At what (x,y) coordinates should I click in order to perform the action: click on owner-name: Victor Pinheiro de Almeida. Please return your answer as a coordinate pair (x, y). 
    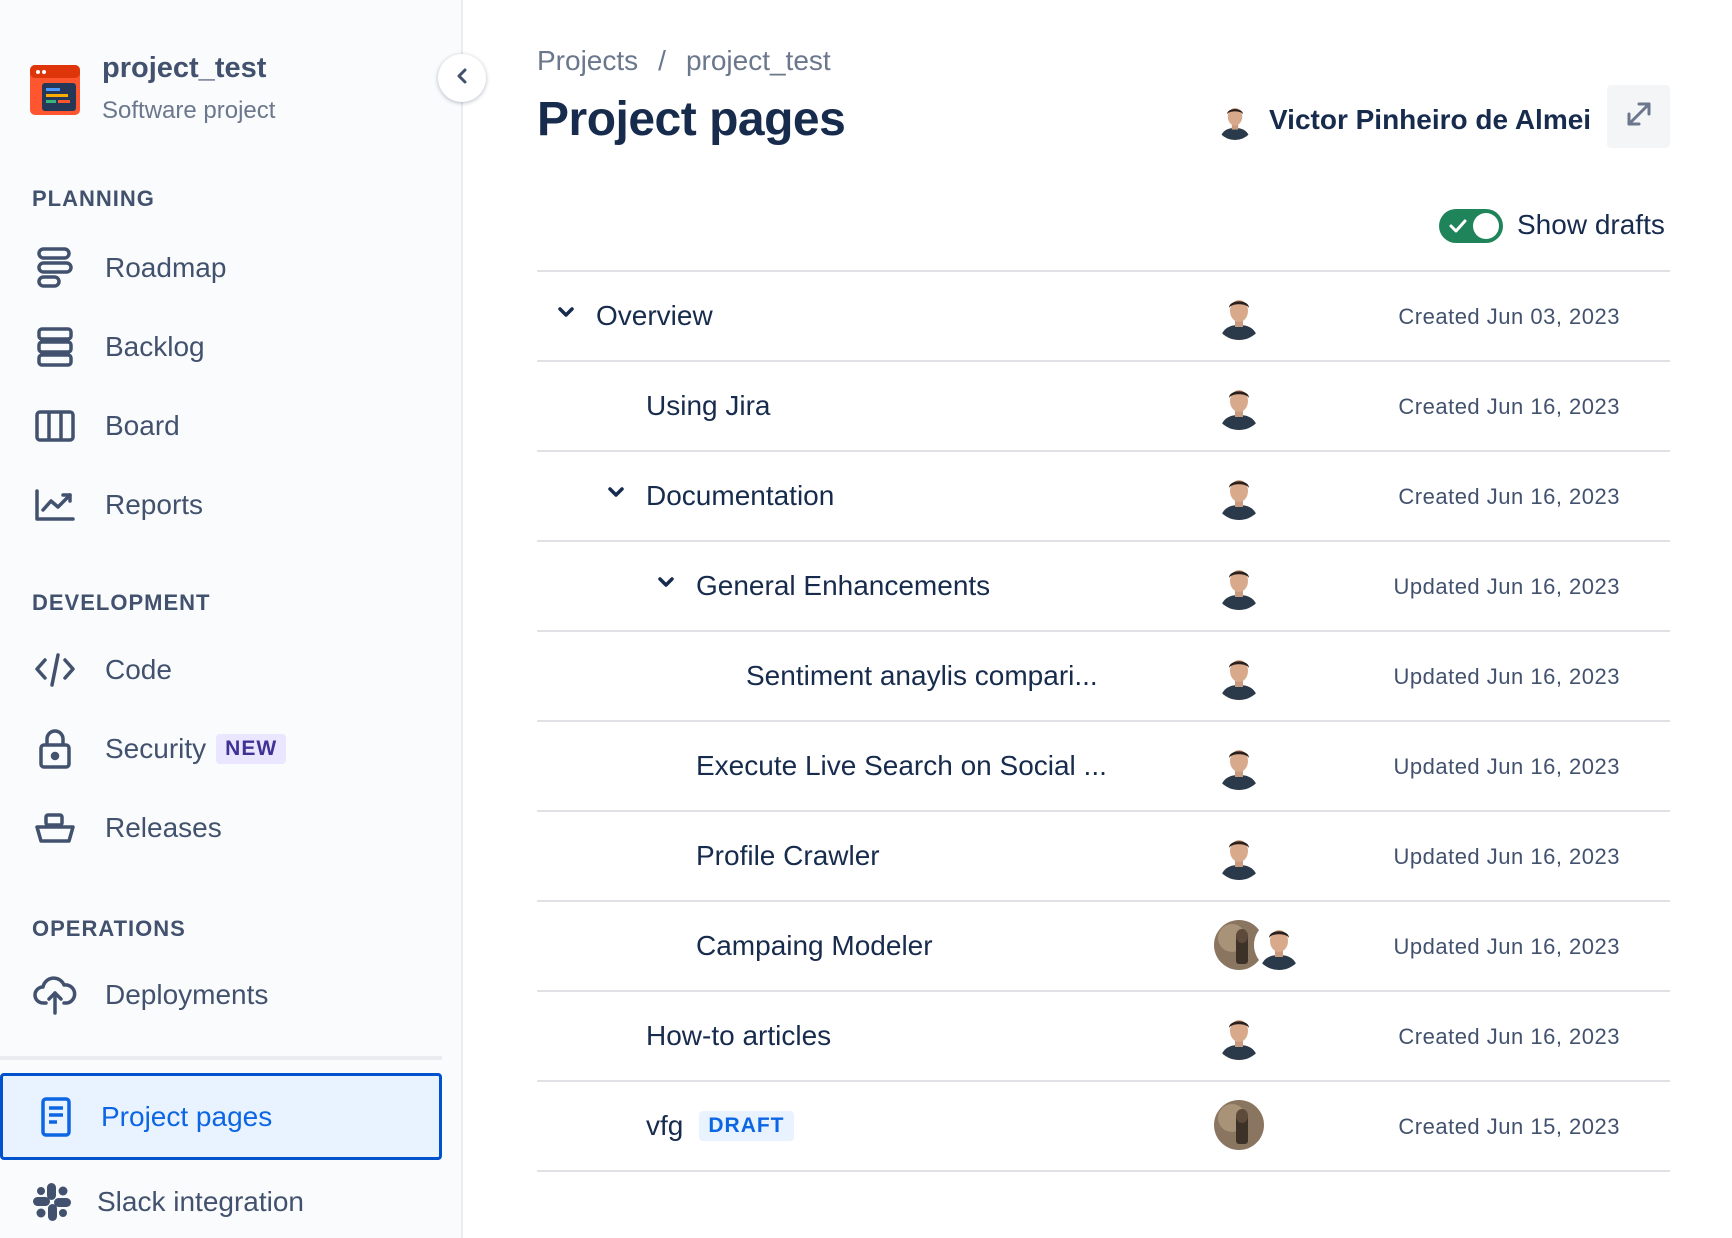
    Looking at the image, I should click on (1429, 119).